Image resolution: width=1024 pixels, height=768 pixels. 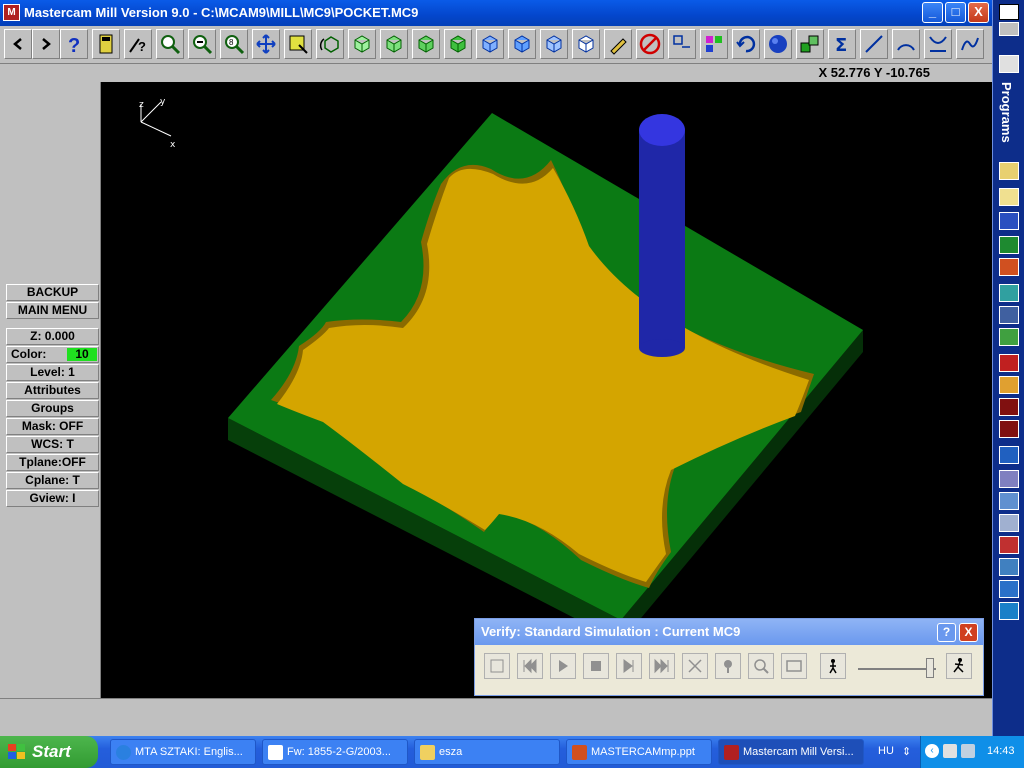 What do you see at coordinates (1009, 293) in the screenshot?
I see `publisher-icon` at bounding box center [1009, 293].